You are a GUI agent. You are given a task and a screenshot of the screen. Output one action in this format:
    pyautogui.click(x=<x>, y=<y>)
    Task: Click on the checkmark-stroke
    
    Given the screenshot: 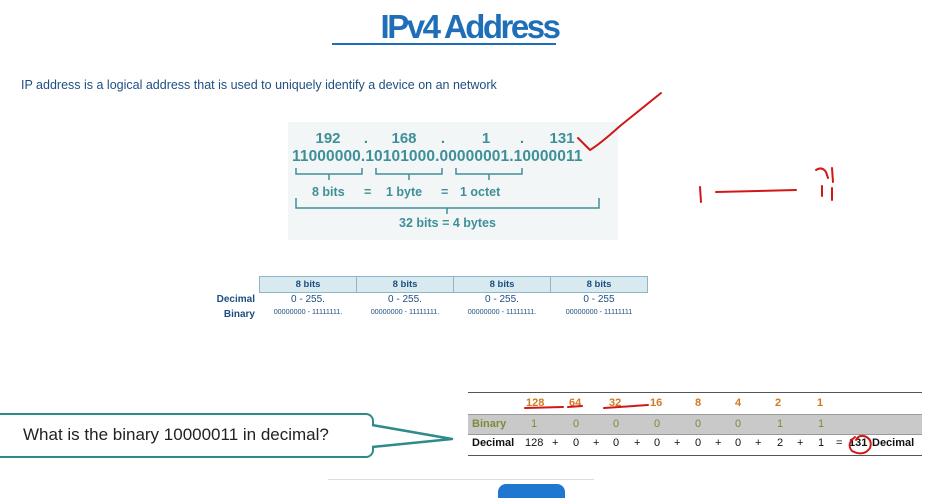 What is the action you would take?
    pyautogui.click(x=619, y=121)
    